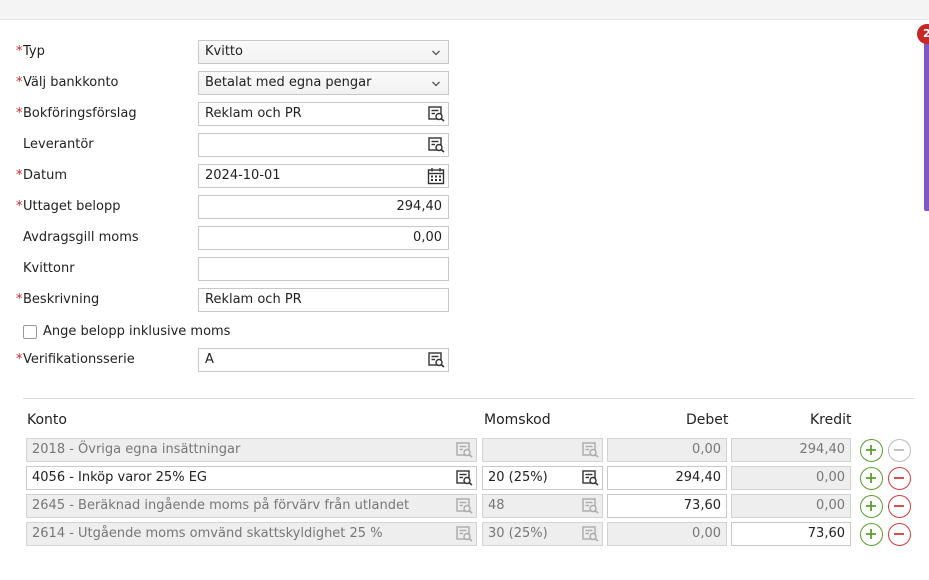 The width and height of the screenshot is (929, 580). What do you see at coordinates (791, 534) in the screenshot?
I see `kredit-input: 73,60` at bounding box center [791, 534].